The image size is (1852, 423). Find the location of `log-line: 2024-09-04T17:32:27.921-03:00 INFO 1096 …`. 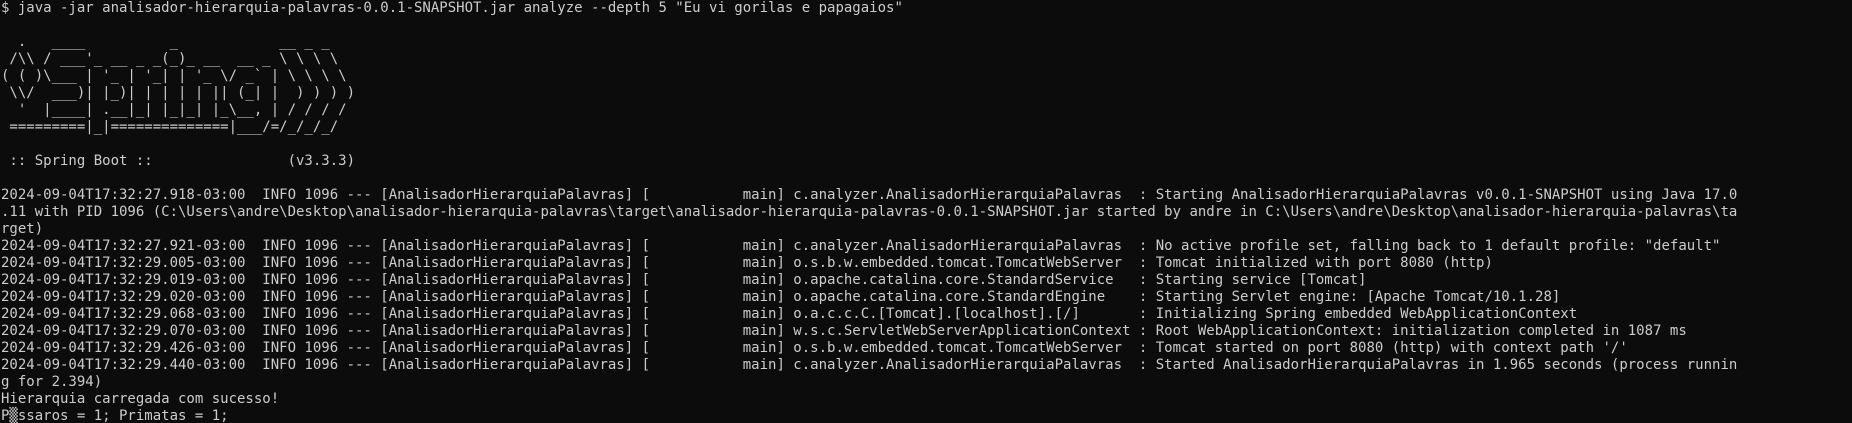

log-line: 2024-09-04T17:32:27.921-03:00 INFO 1096 … is located at coordinates (861, 246).